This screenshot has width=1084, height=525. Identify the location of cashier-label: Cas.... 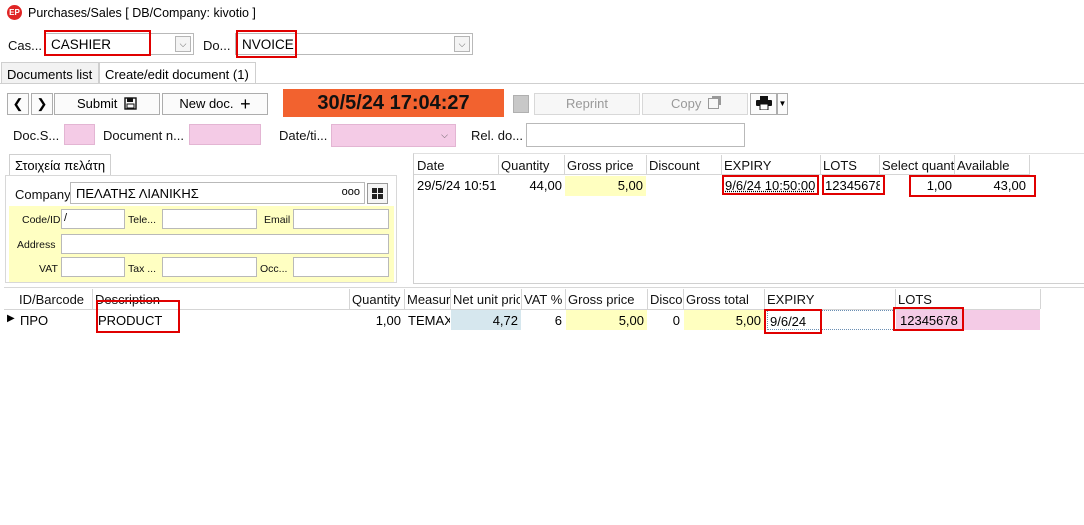
(25, 45).